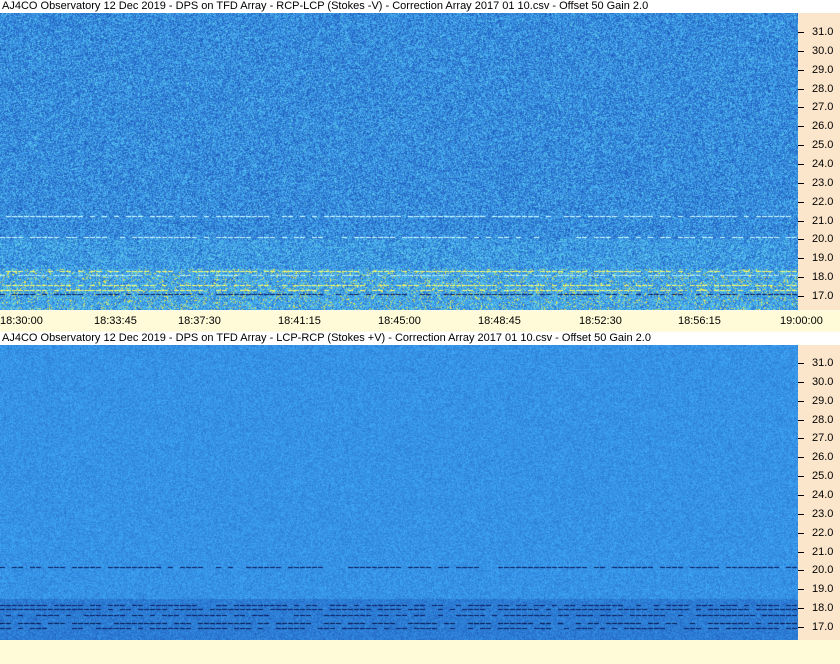 This screenshot has height=664, width=840. Describe the element at coordinates (399, 321) in the screenshot. I see `x-tick-label: 18:45:00` at that location.